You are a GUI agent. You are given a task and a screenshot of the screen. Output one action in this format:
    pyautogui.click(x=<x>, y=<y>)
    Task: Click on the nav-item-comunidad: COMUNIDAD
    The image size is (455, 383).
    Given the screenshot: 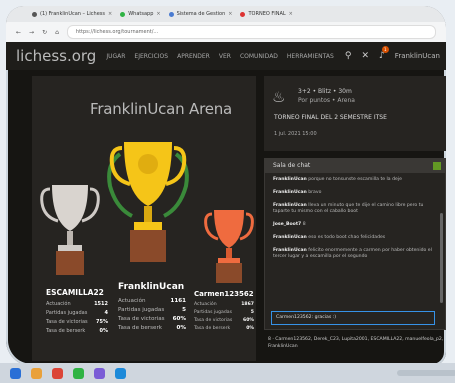 What is the action you would take?
    pyautogui.click(x=259, y=56)
    